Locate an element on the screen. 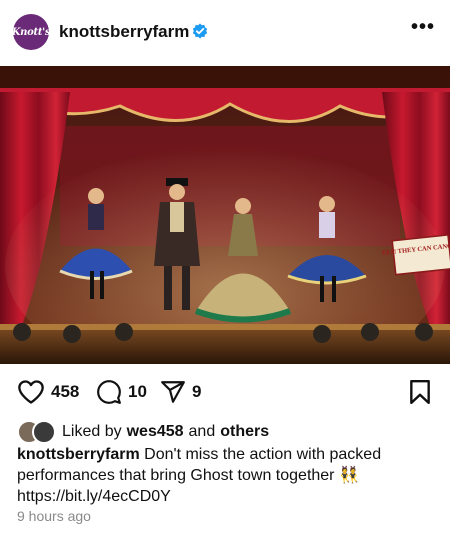  liked-prefix: Liked by is located at coordinates (92, 431).